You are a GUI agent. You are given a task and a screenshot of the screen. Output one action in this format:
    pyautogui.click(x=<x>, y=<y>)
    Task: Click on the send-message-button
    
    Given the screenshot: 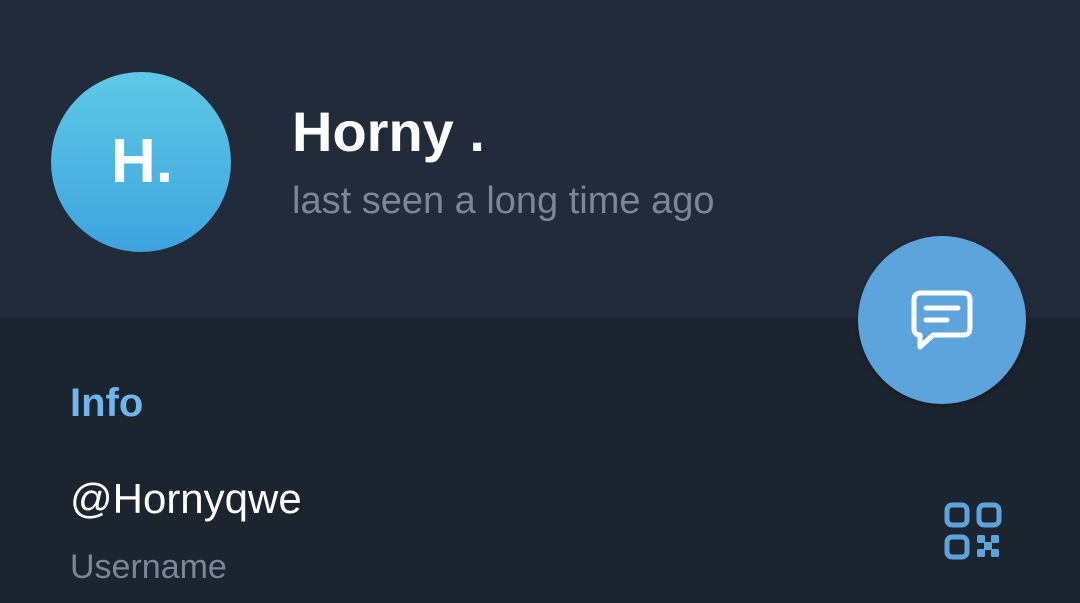 What is the action you would take?
    pyautogui.click(x=942, y=320)
    